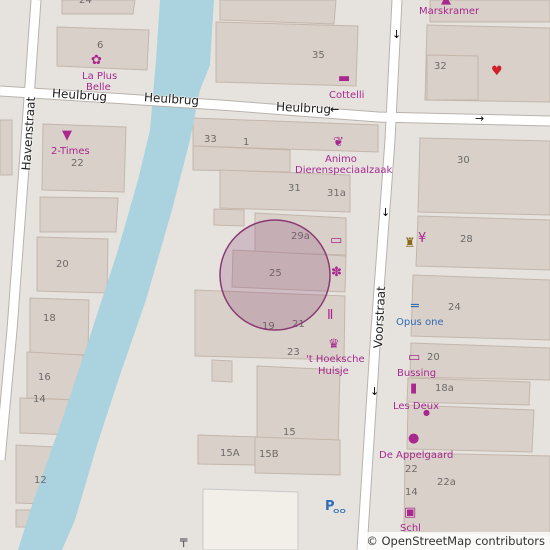 This screenshot has height=550, width=550. What do you see at coordinates (303, 108) in the screenshot?
I see `street-heulbrug-3: Heulbrug` at bounding box center [303, 108].